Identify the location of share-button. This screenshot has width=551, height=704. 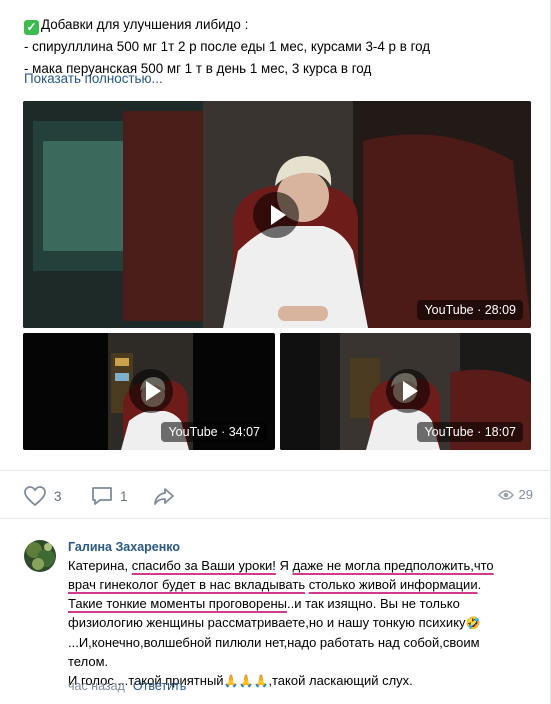
(164, 496).